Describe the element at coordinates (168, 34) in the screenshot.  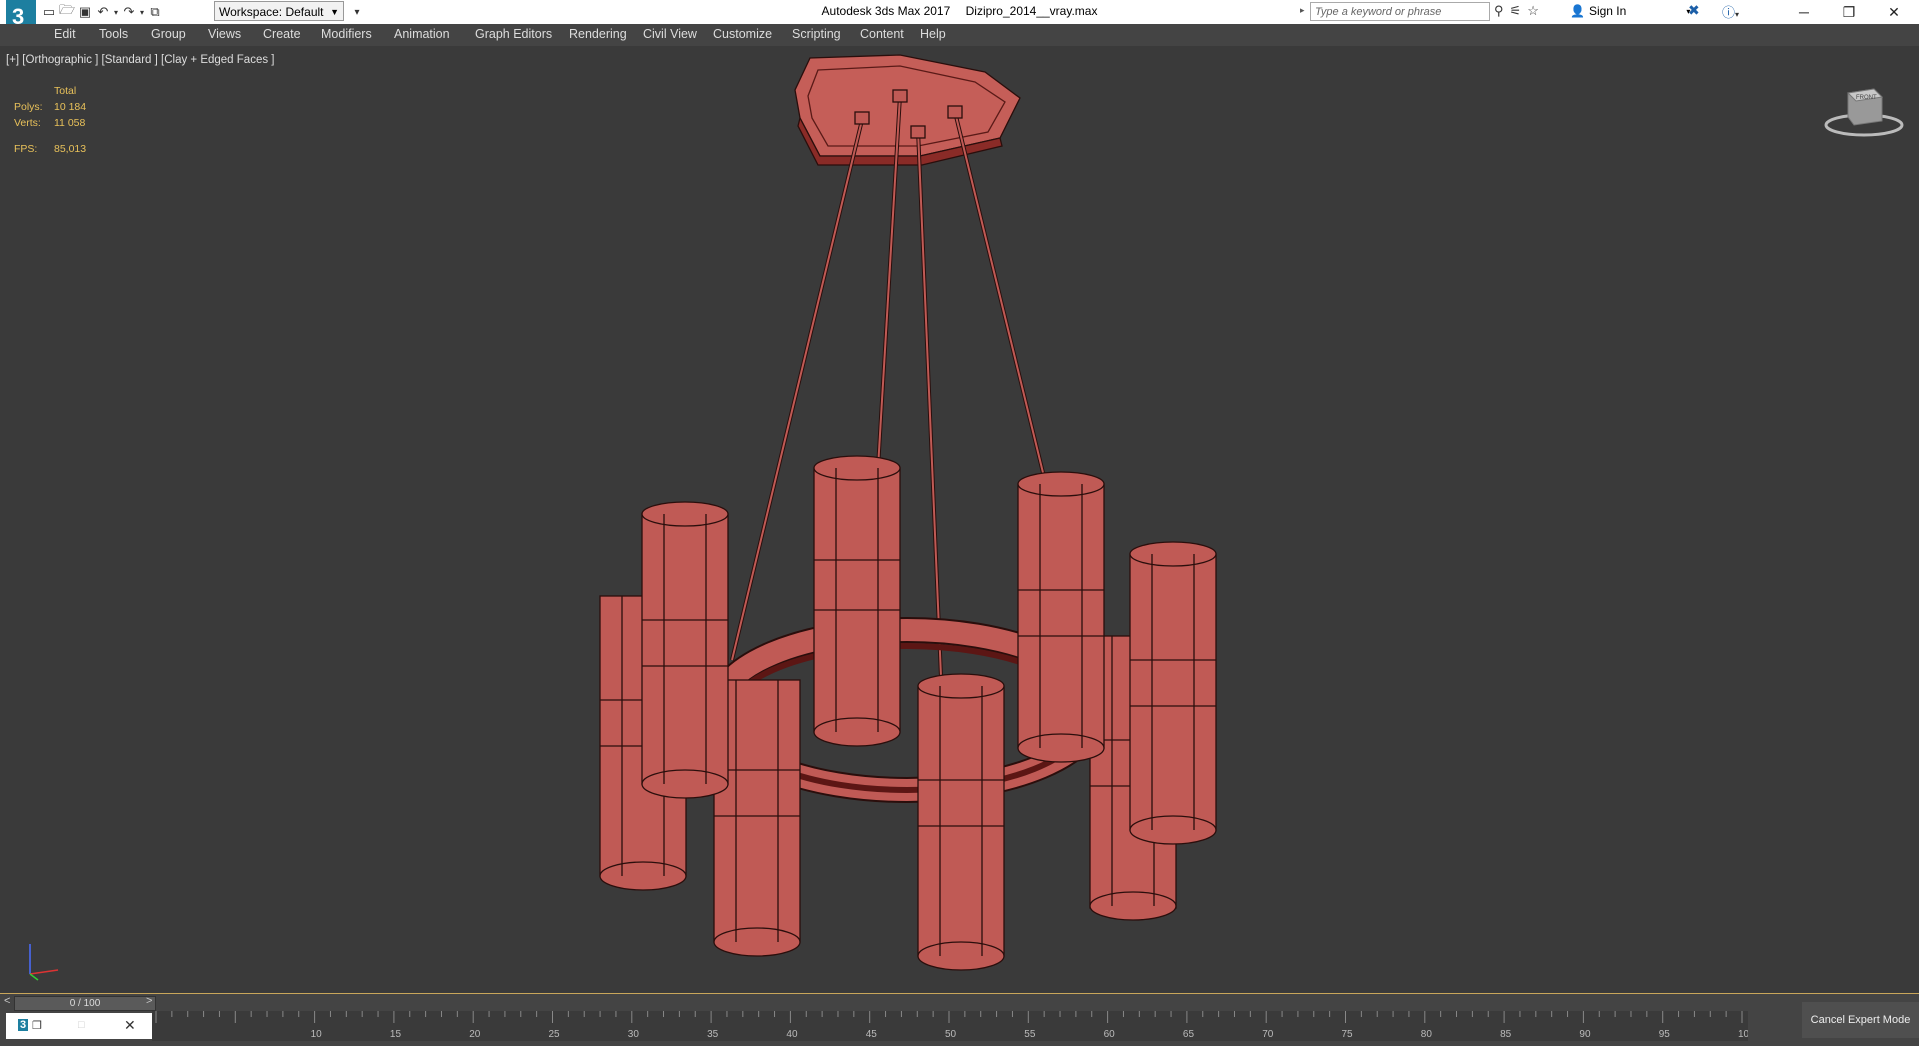
I see `menu-group: Group` at that location.